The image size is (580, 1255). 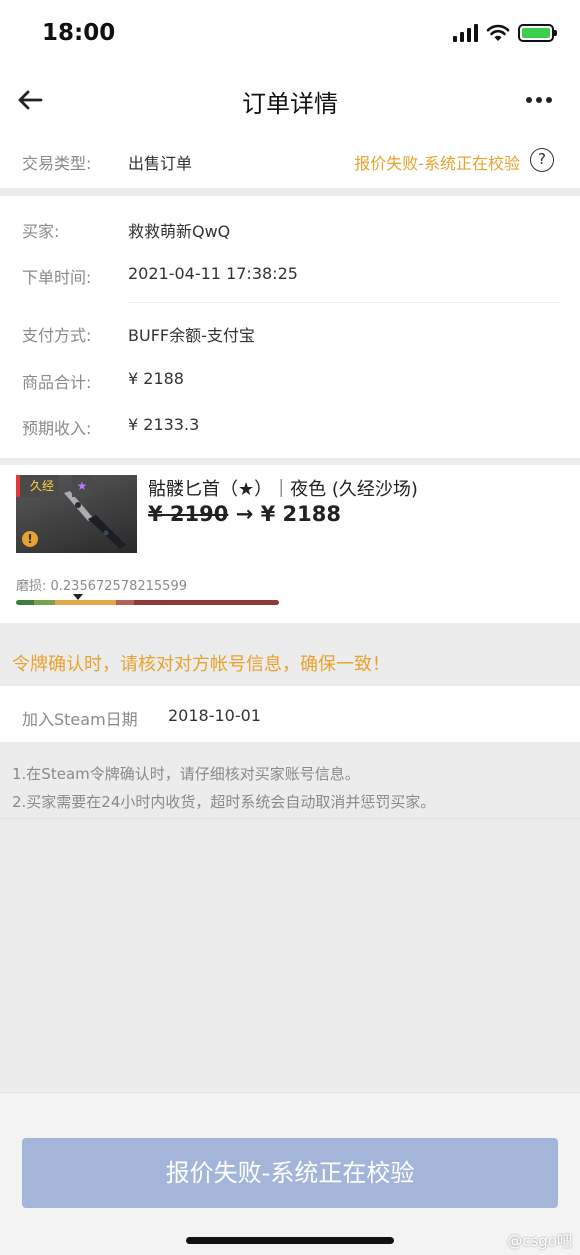 What do you see at coordinates (186, 774) in the screenshot?
I see `tip-item: 1.在Steam令牌确认时，请仔细核对买家账号信息。` at bounding box center [186, 774].